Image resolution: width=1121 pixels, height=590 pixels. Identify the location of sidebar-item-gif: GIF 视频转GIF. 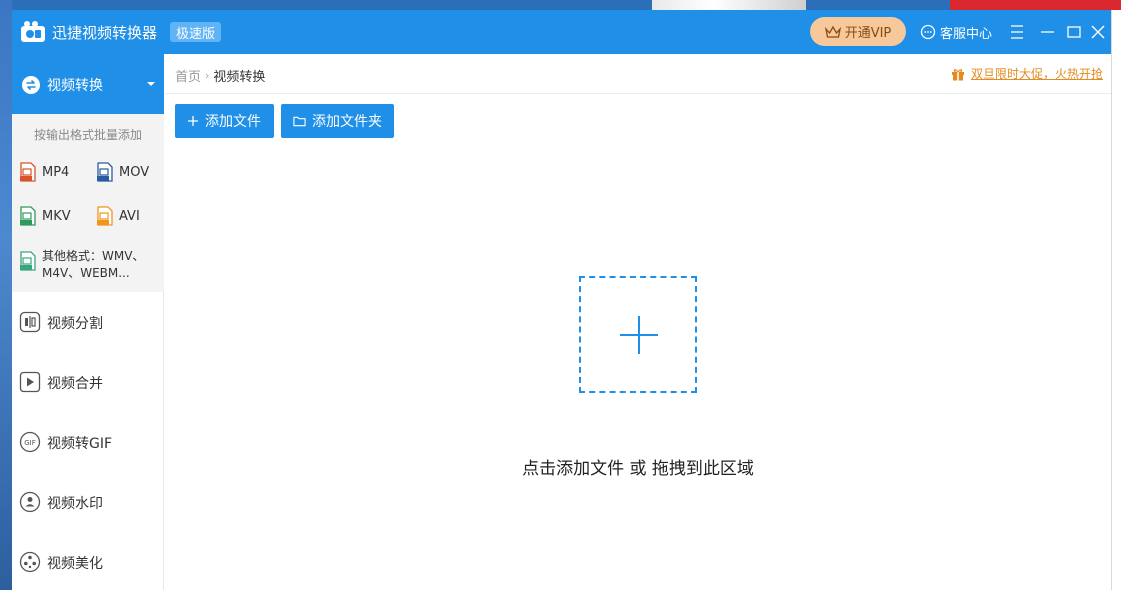
(88, 442).